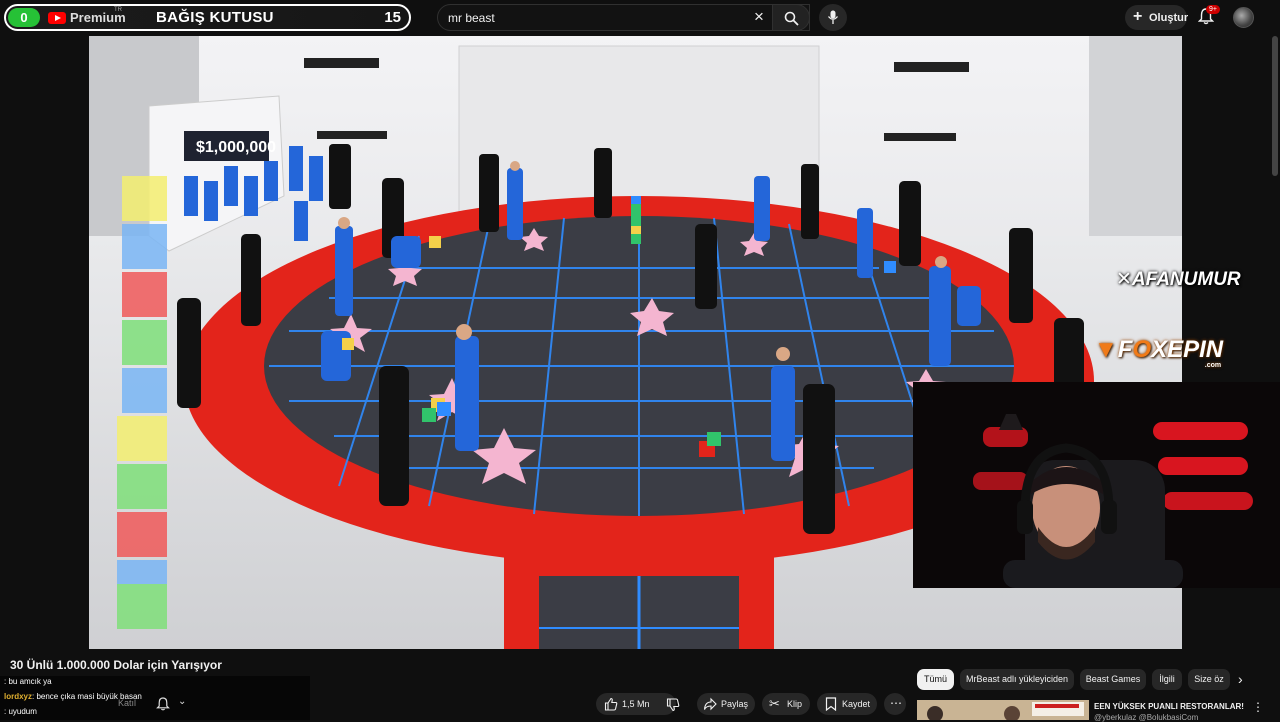  I want to click on foxepin-label-c: XEPIN, so click(1187, 349).